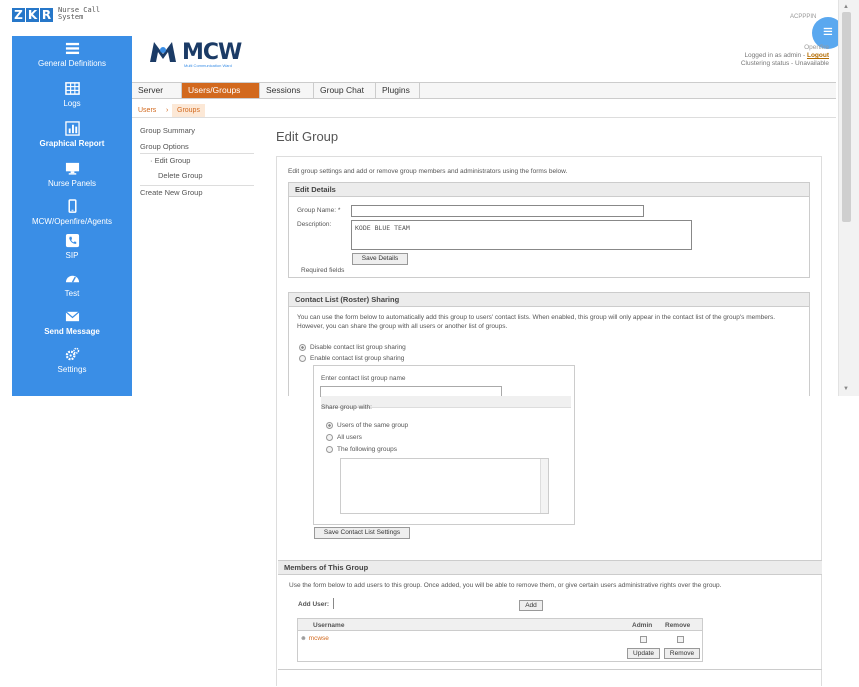 The width and height of the screenshot is (859, 687). I want to click on sidebar-item-label: MCW/Openfire/Agents, so click(72, 221).